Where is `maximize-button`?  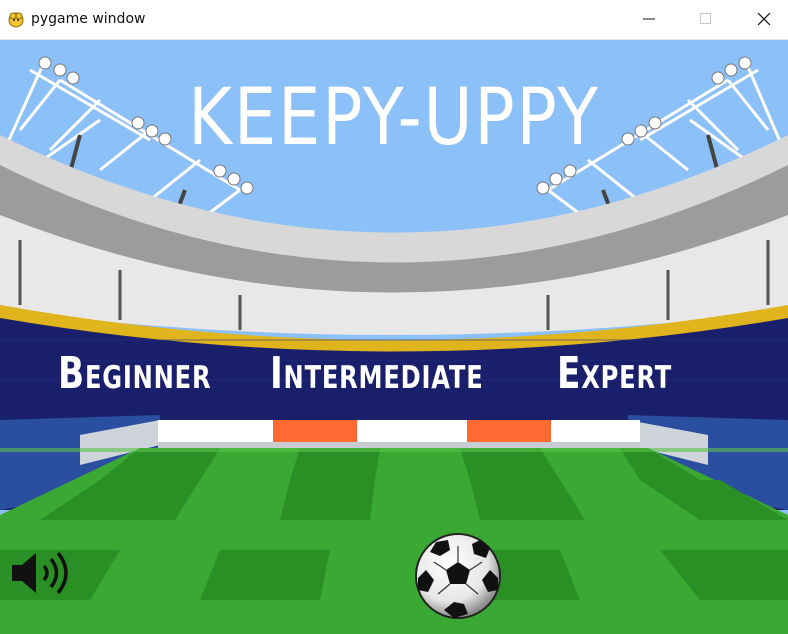 maximize-button is located at coordinates (706, 19).